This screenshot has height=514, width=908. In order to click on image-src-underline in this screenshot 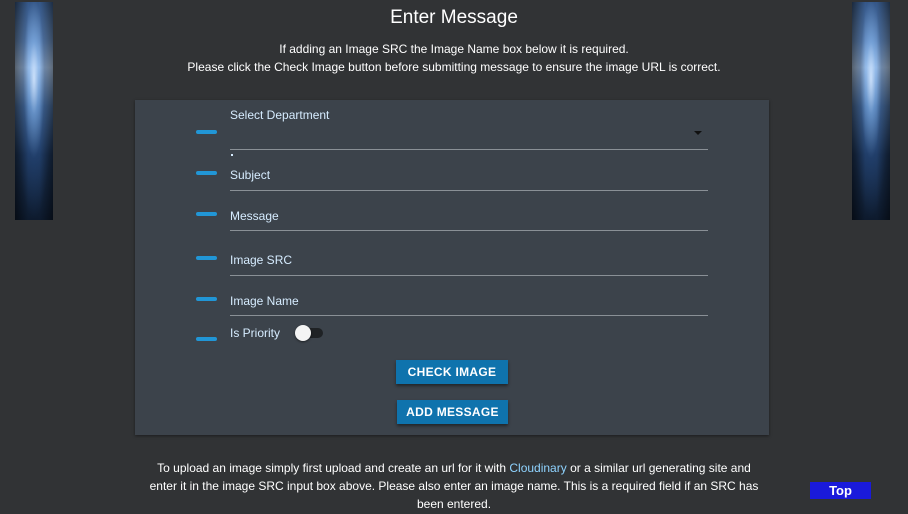, I will do `click(469, 275)`.